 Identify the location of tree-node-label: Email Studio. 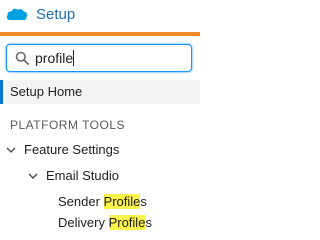
(82, 175).